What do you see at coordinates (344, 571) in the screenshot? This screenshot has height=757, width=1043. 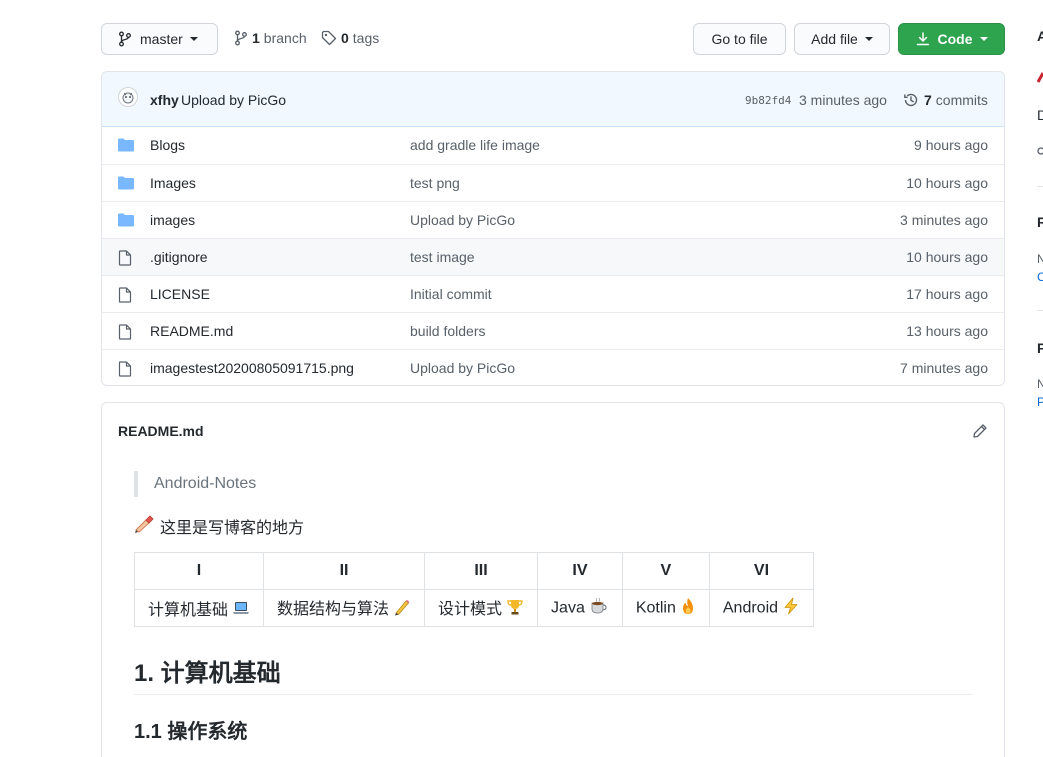 I see `table-header-cell: II` at bounding box center [344, 571].